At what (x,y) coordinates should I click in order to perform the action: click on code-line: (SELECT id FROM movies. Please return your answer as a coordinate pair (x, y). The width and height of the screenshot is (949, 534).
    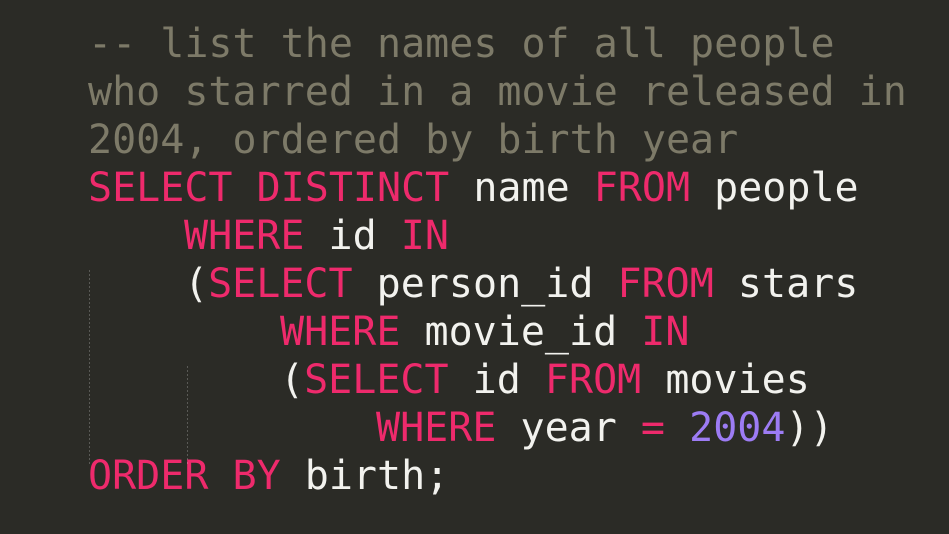
    Looking at the image, I should click on (474, 380).